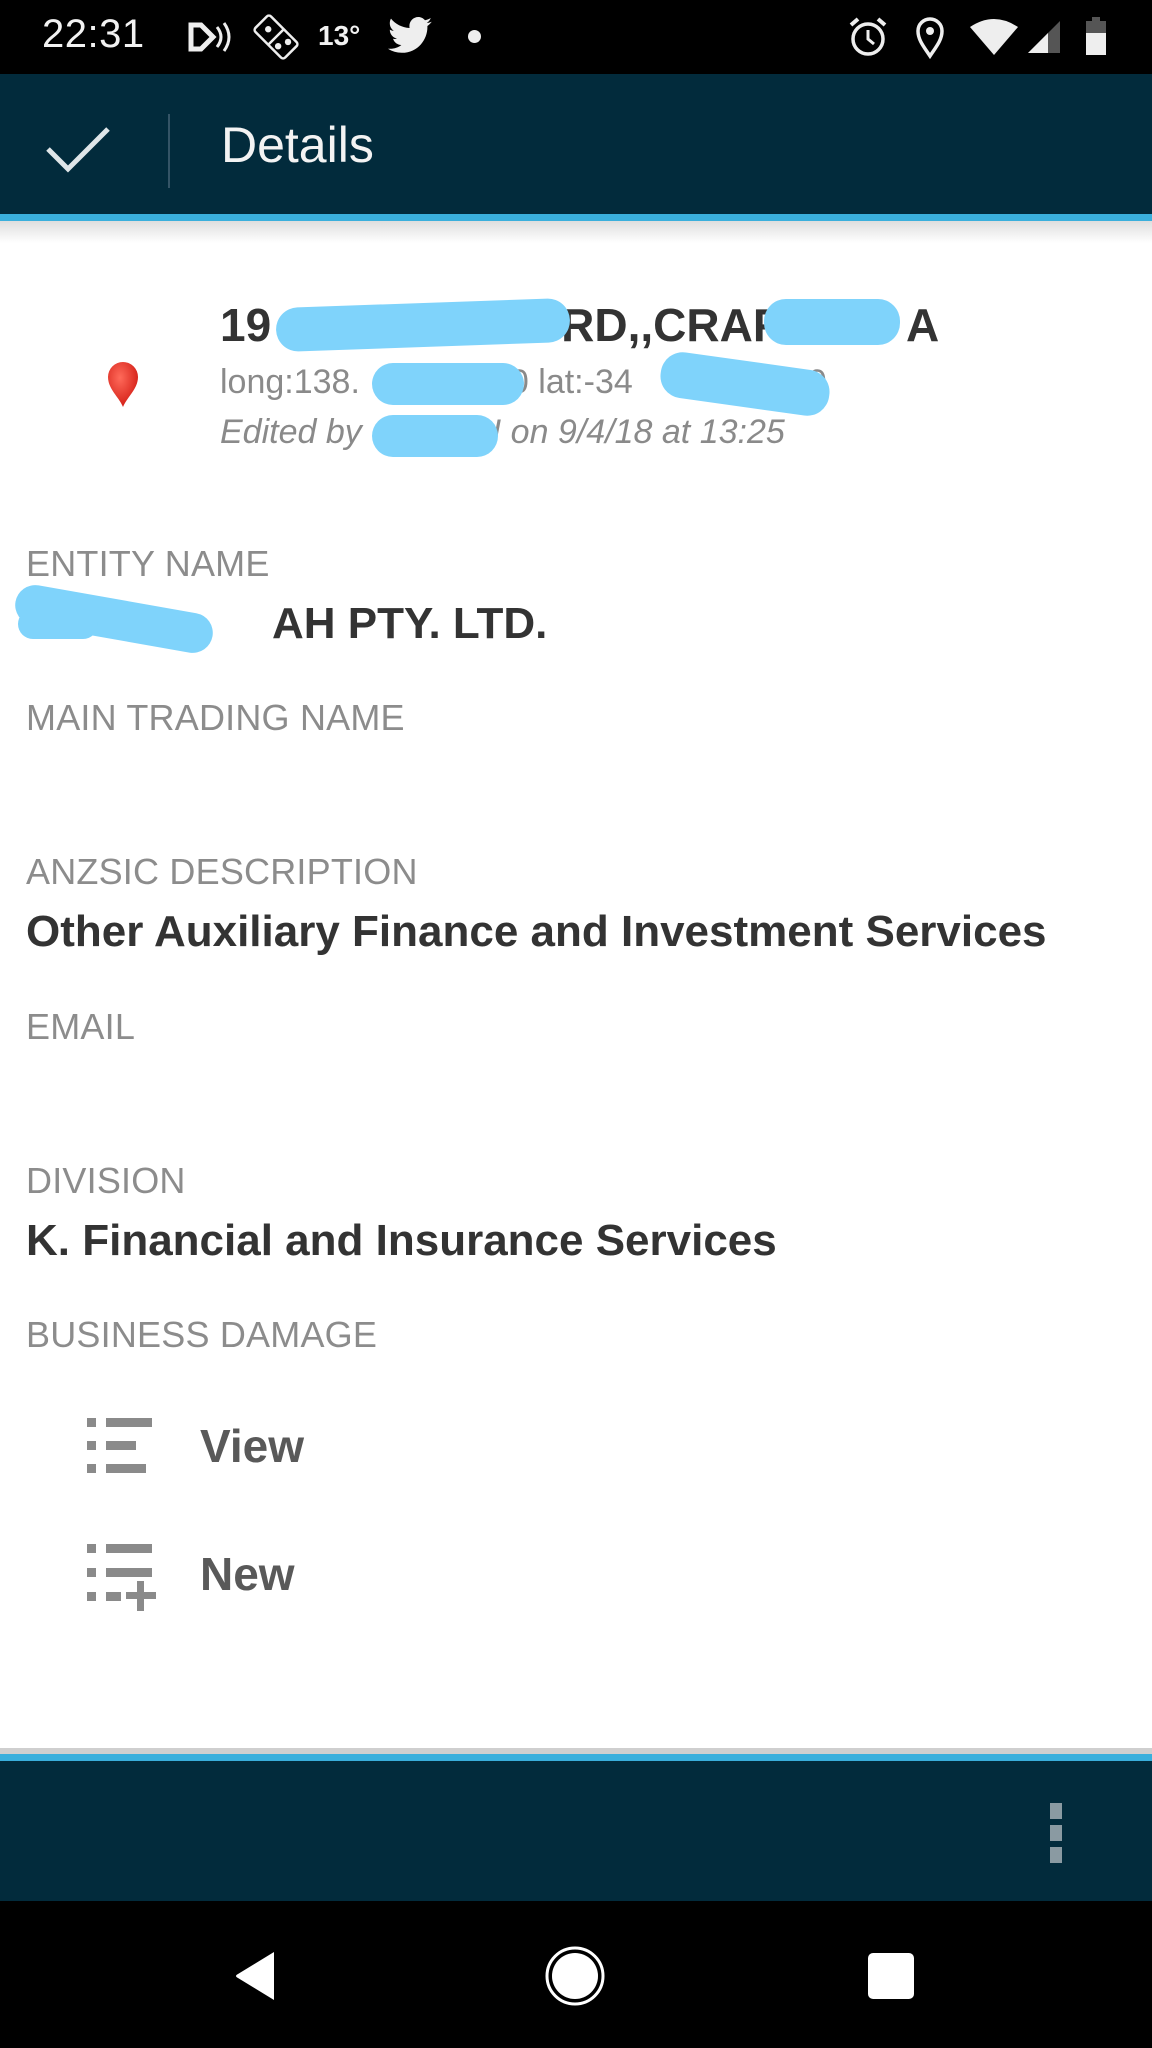 This screenshot has height=2048, width=1152. I want to click on back-icon, so click(255, 1976).